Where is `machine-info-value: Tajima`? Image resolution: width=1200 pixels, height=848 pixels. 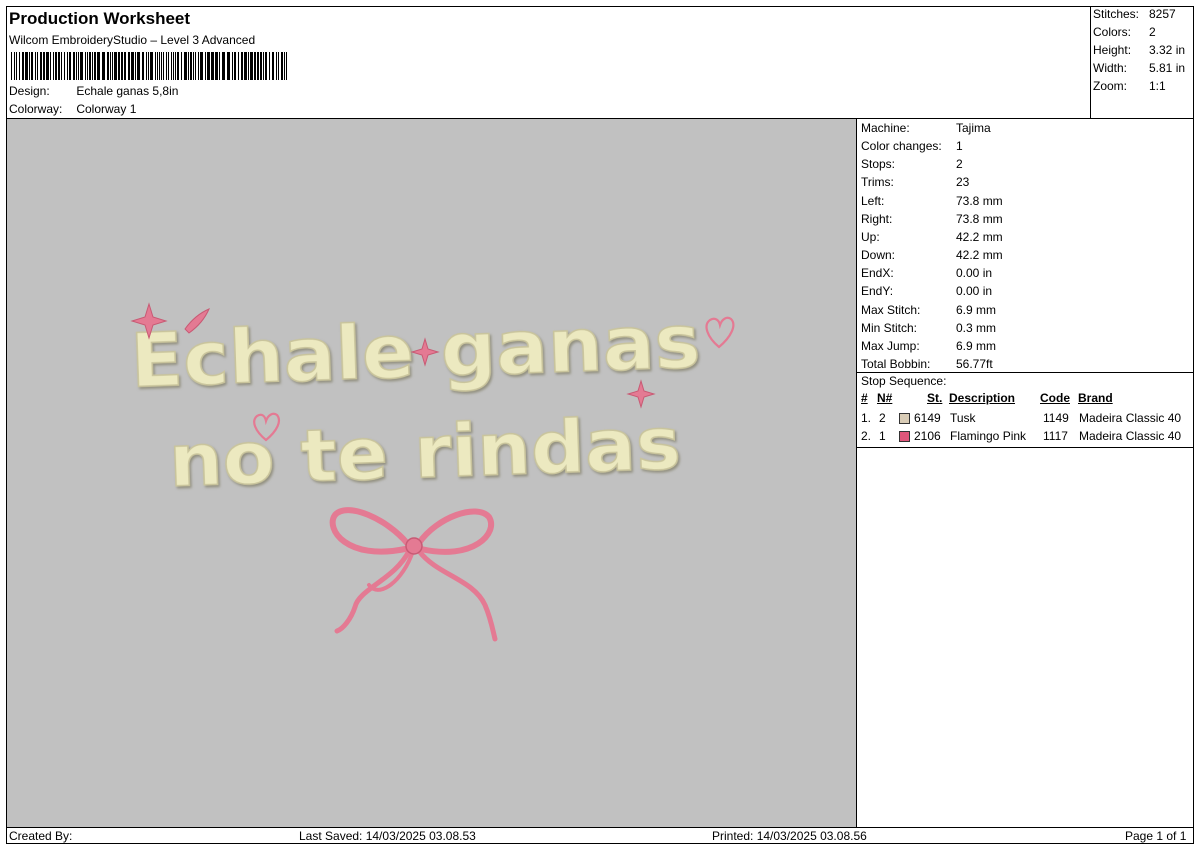
machine-info-value: Tajima is located at coordinates (973, 128).